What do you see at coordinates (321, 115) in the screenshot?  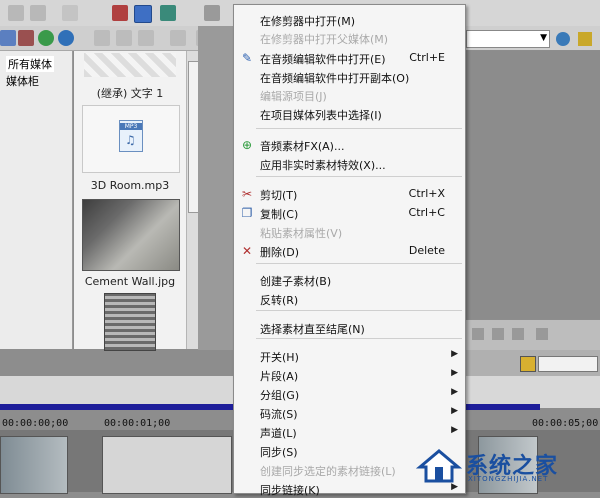 I see `context-menu-item-label: 在项目媒体列表中选择(I)` at bounding box center [321, 115].